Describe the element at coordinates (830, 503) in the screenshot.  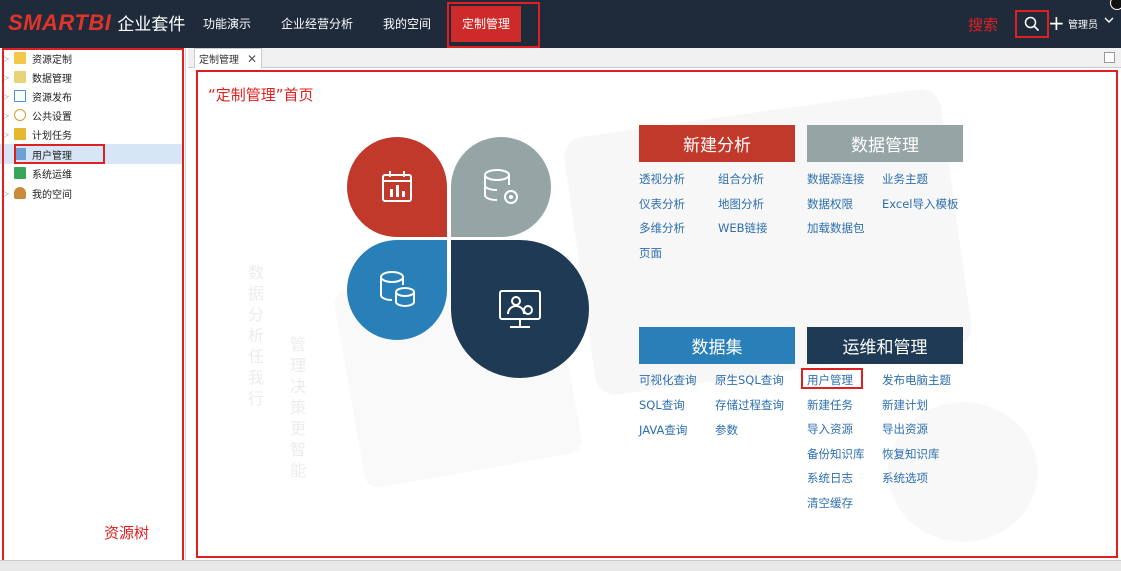
I see `link-clear-cache: 清空缓存` at that location.